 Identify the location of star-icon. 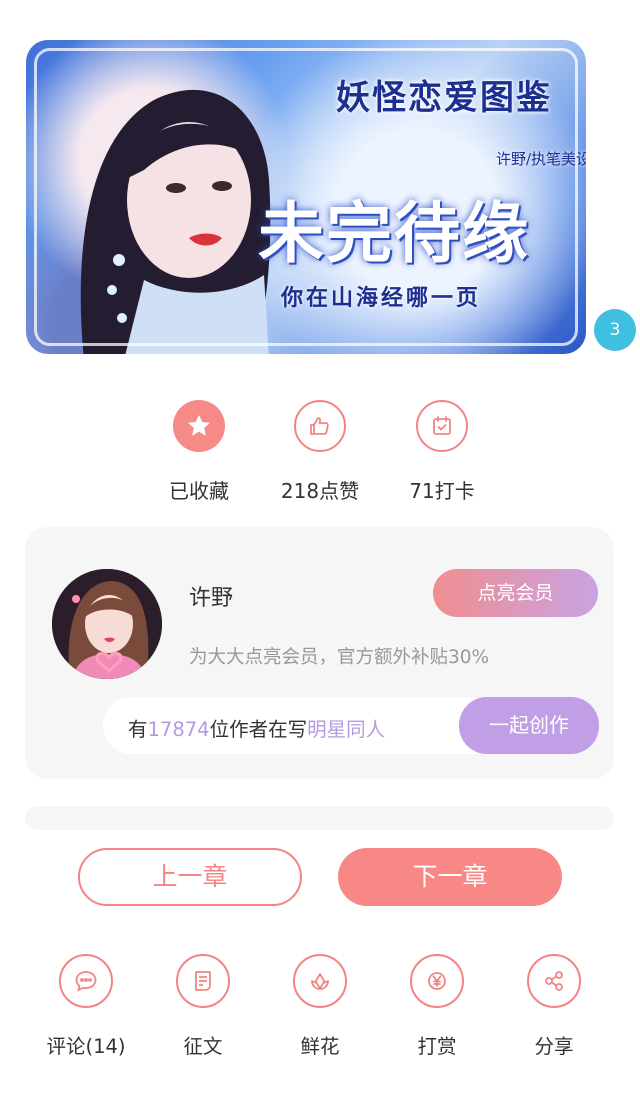
(199, 426).